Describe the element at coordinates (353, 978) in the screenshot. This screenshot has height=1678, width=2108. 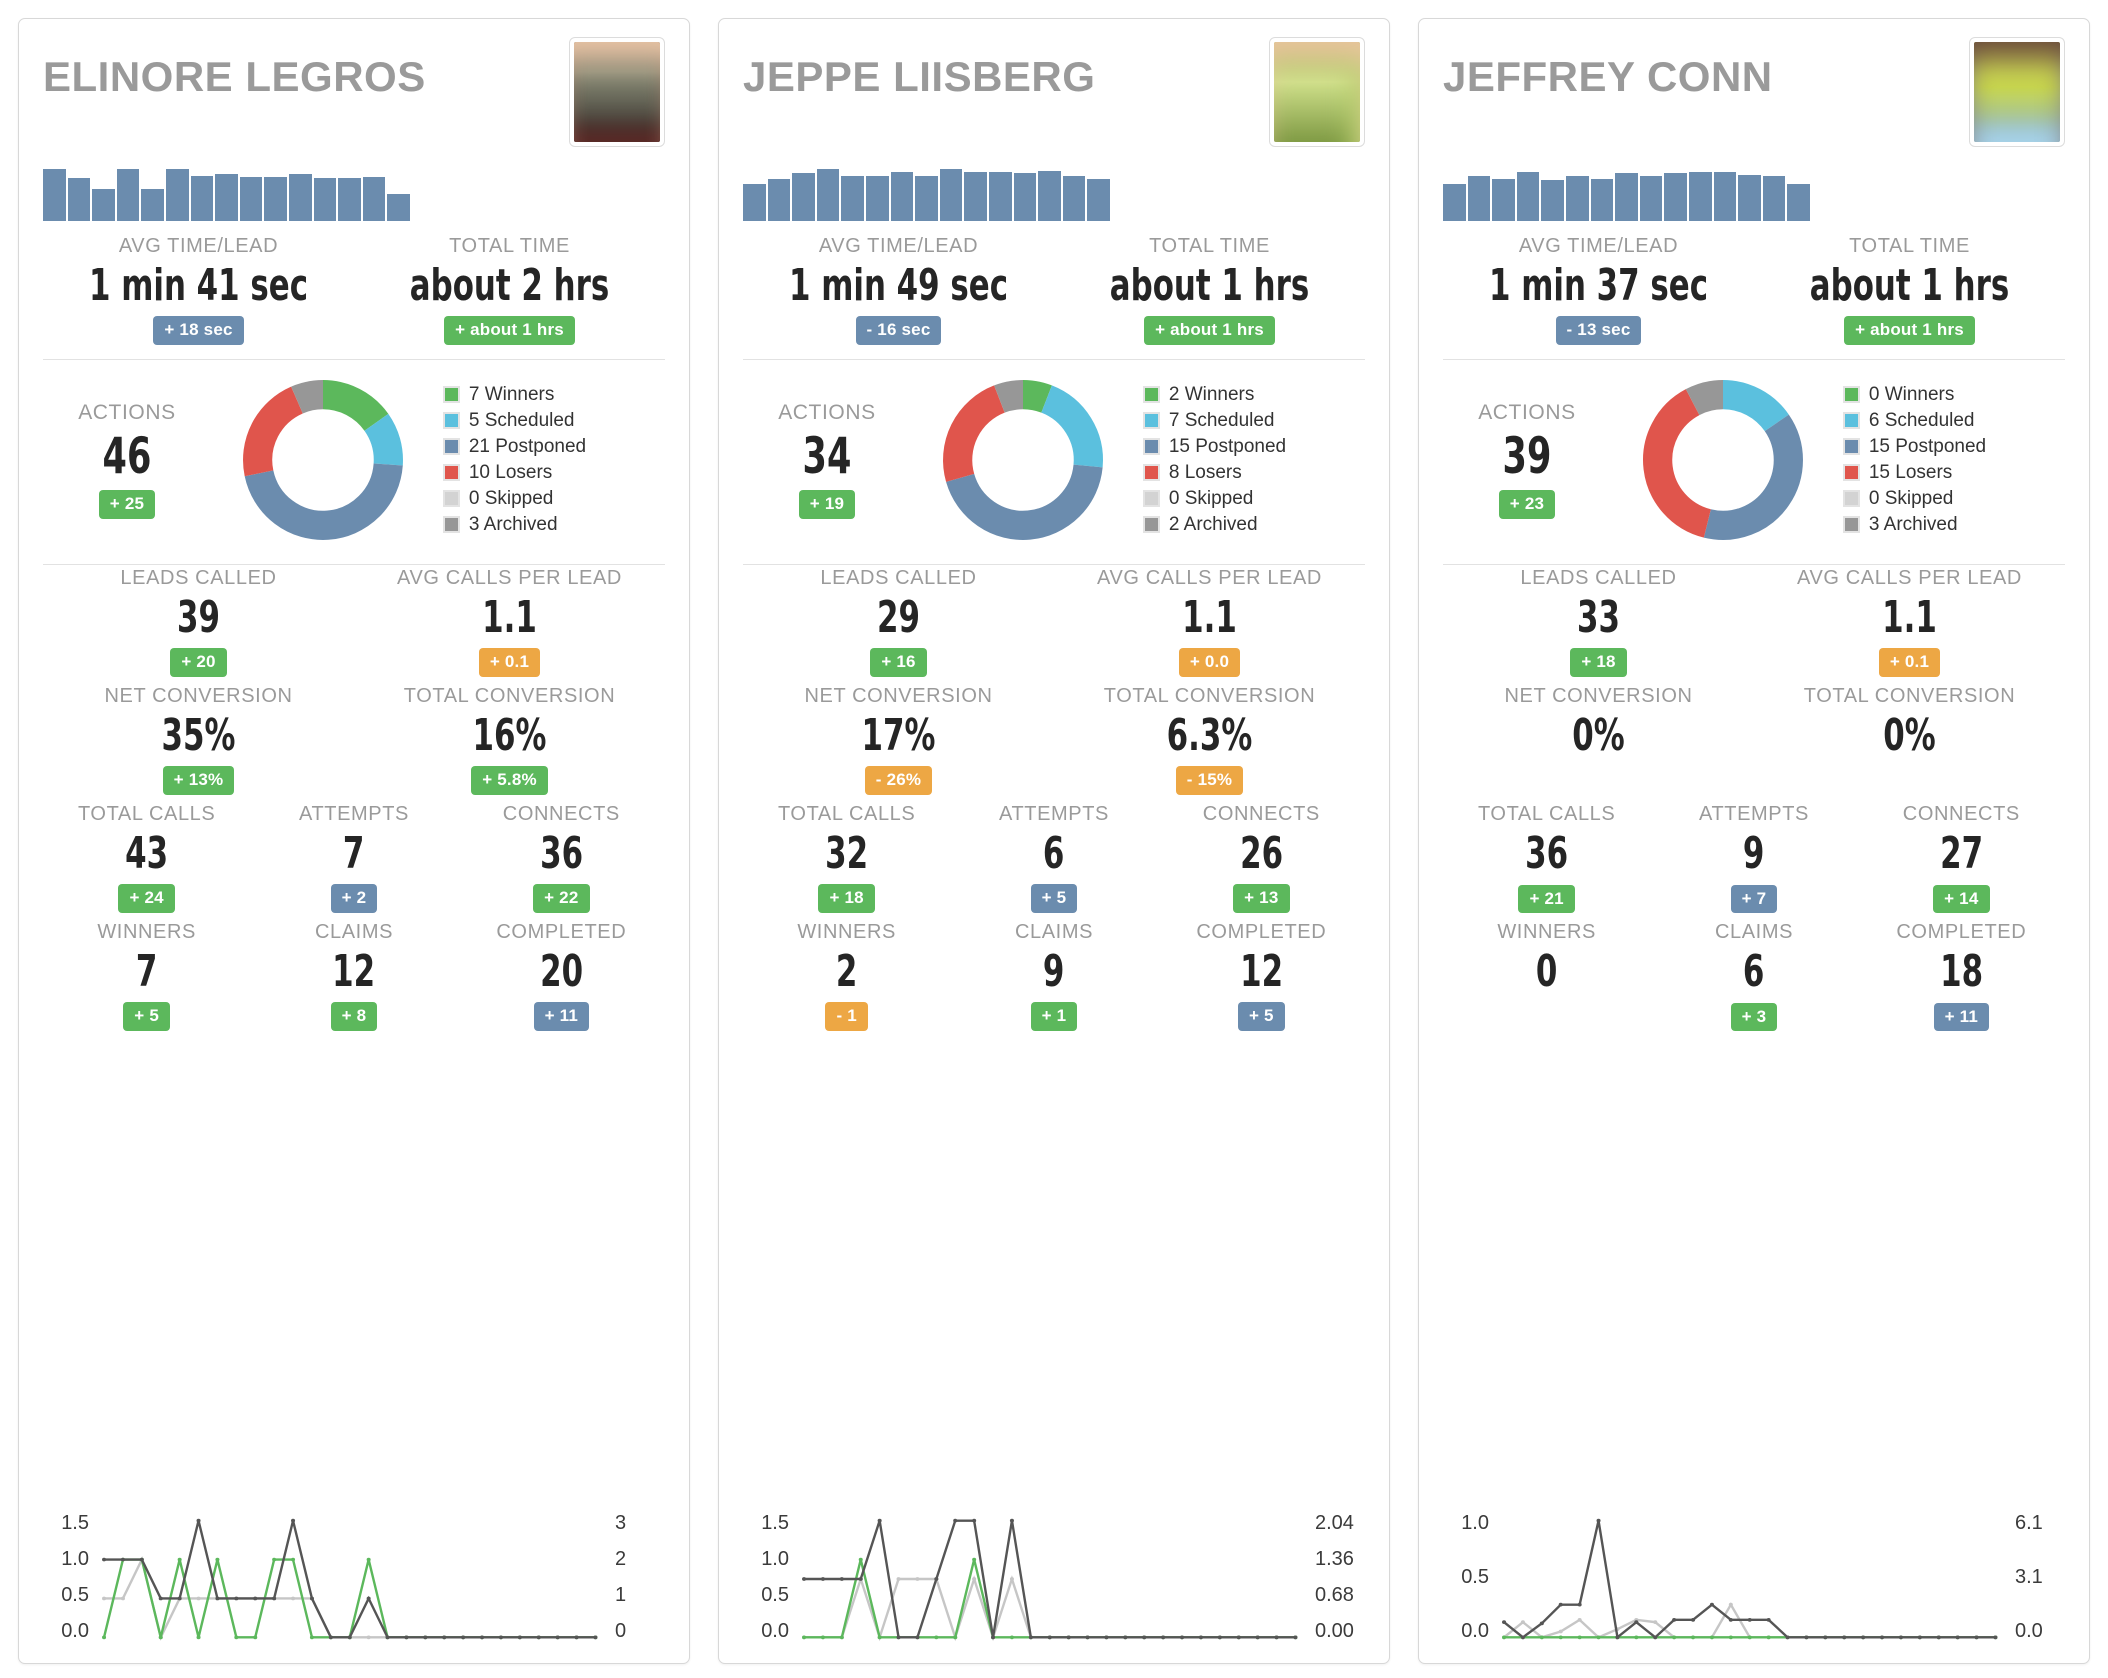
I see `stat-claims: CLAIMS 12 + 8` at that location.